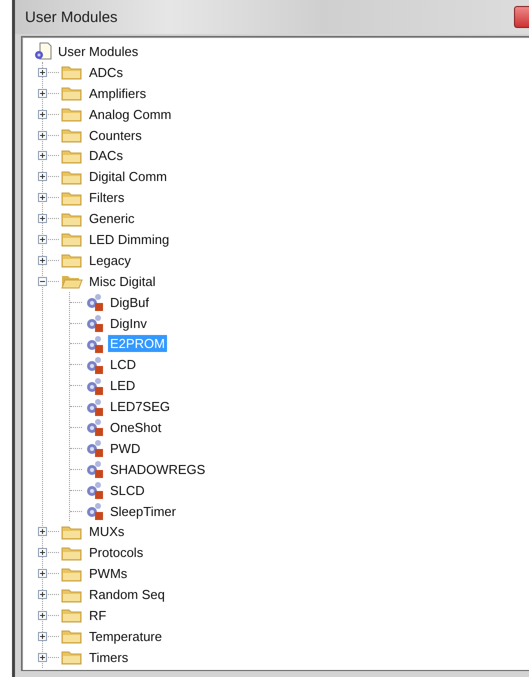 Image resolution: width=529 pixels, height=677 pixels. Describe the element at coordinates (158, 469) in the screenshot. I see `tree-item: SHADOWREGS` at that location.